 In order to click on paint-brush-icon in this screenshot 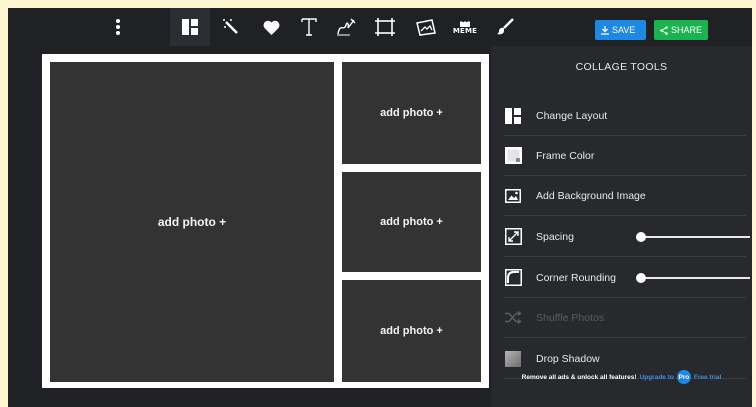, I will do `click(505, 27)`.